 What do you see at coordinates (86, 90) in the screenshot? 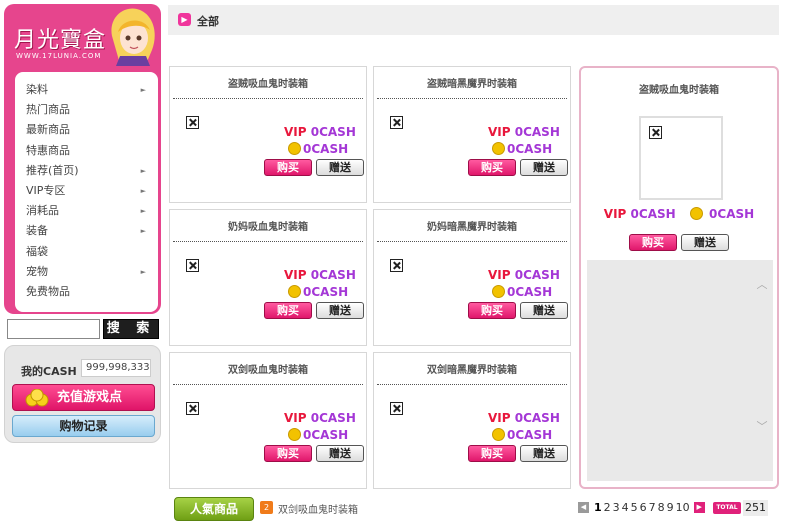
I see `menu-item: 染料 ►` at bounding box center [86, 90].